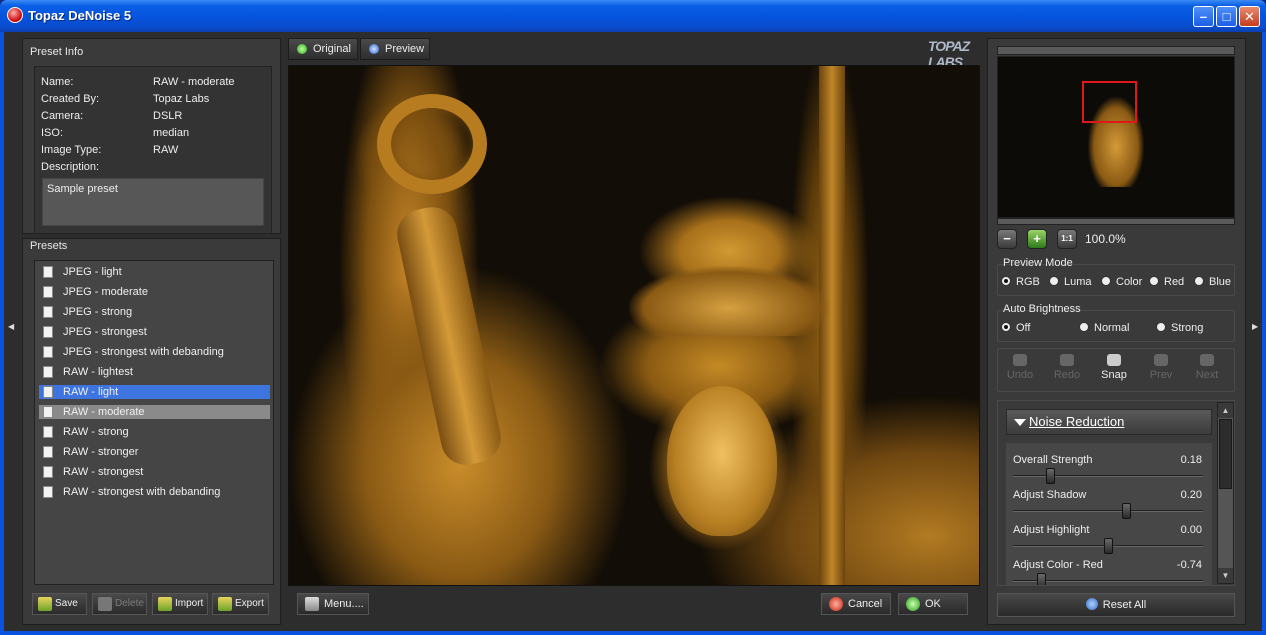  Describe the element at coordinates (98, 312) in the screenshot. I see `preset-label: JPEG - strong` at that location.